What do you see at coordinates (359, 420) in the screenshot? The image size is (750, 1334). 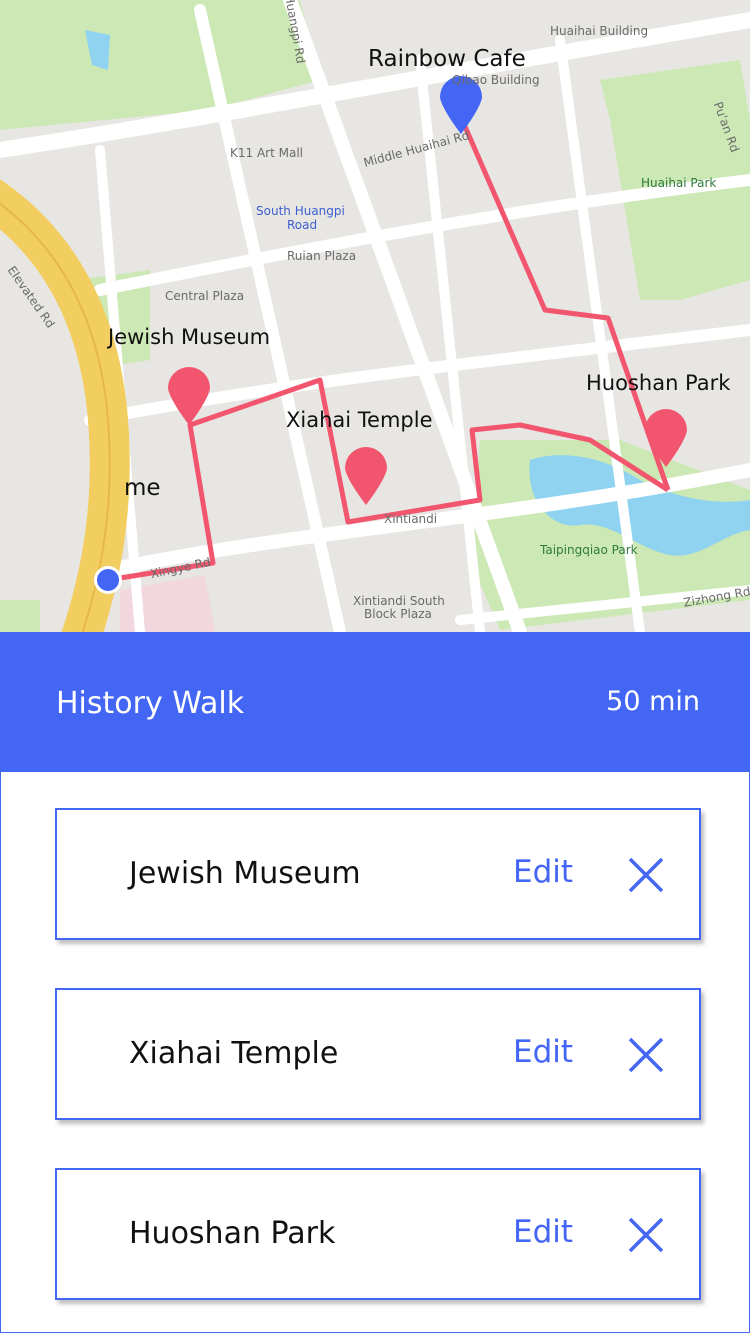 I see `label-xiahai-temple: Xiahai Temple` at bounding box center [359, 420].